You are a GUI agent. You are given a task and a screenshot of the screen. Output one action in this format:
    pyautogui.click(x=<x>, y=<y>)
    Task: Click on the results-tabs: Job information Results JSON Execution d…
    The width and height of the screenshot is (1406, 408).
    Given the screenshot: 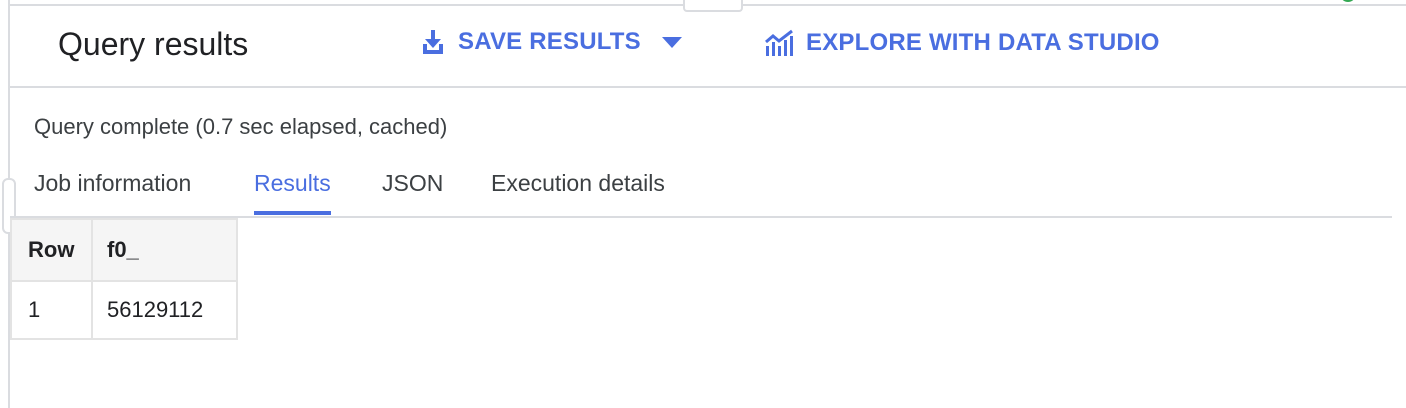 What is the action you would take?
    pyautogui.click(x=701, y=189)
    